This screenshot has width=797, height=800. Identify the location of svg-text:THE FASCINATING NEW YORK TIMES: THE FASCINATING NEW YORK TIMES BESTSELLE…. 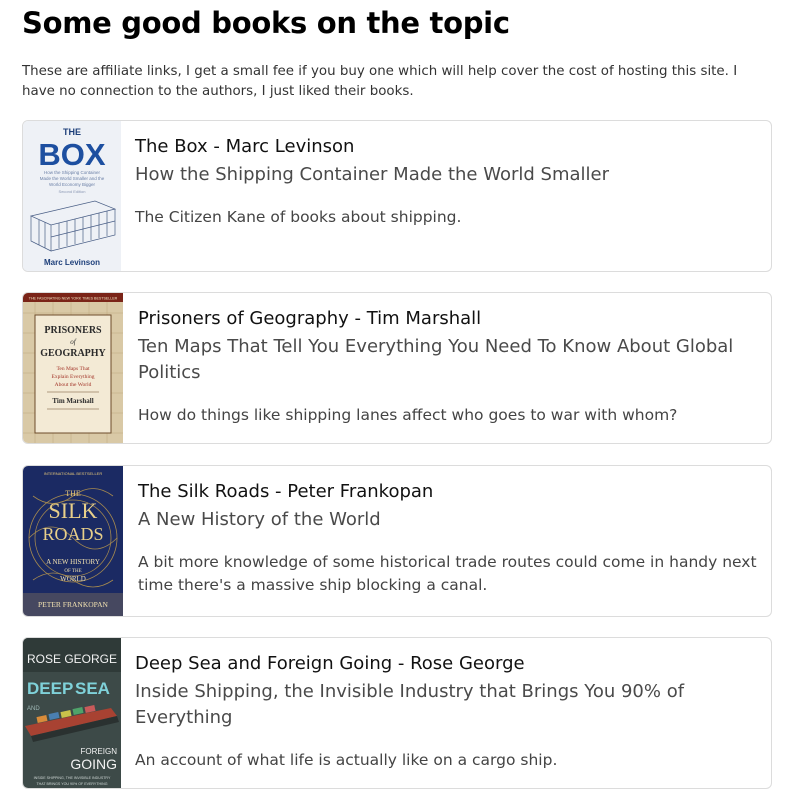
(73, 299).